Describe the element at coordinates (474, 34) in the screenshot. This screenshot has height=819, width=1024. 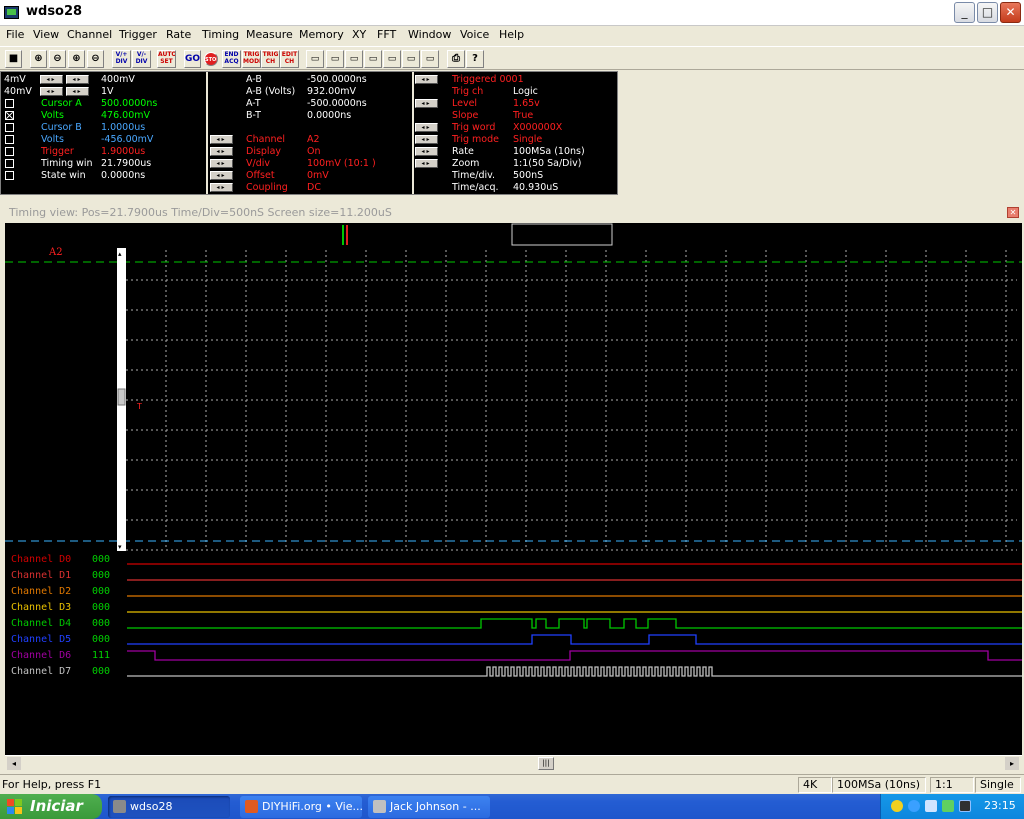
I see `menu-voice: Voice` at that location.